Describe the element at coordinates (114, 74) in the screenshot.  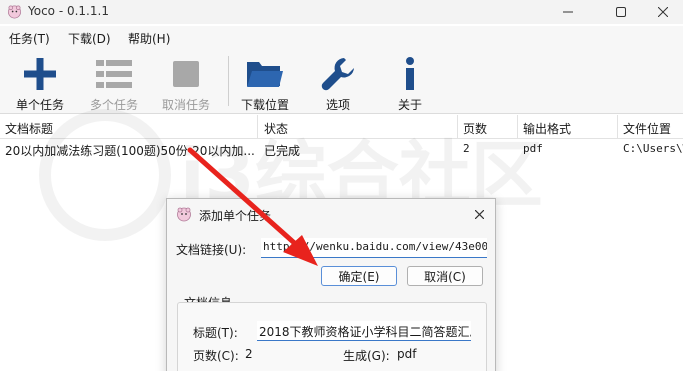
I see `list-icon` at that location.